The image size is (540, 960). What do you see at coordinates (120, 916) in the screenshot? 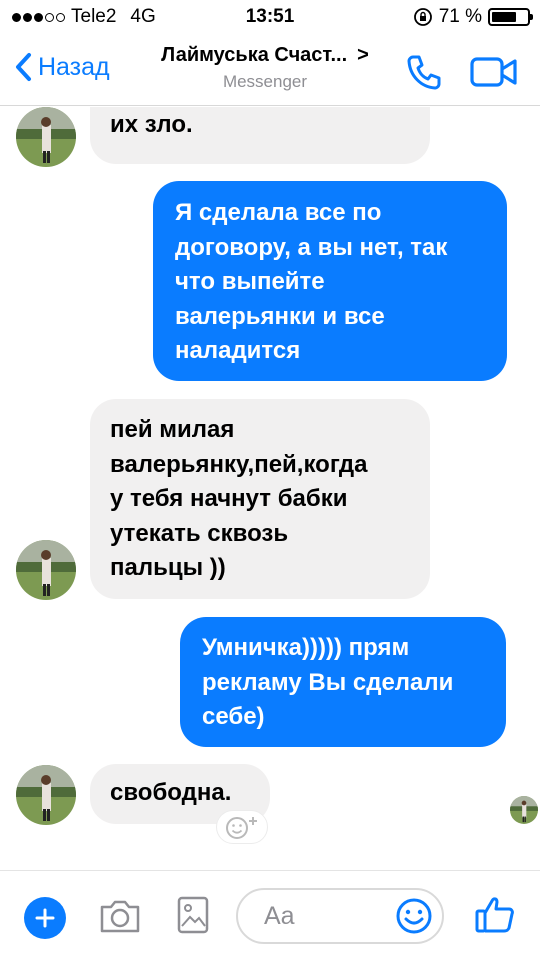
I see `camera-icon` at bounding box center [120, 916].